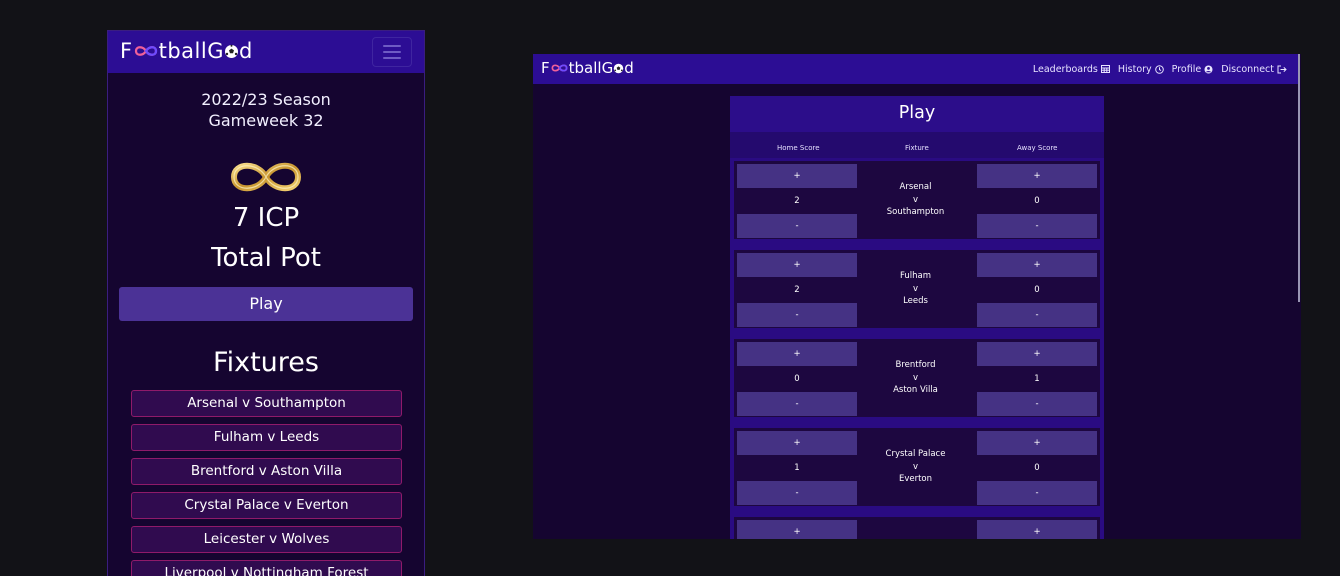  I want to click on match-row: + 2 - Fulham v Leeds + 0 -, so click(917, 289).